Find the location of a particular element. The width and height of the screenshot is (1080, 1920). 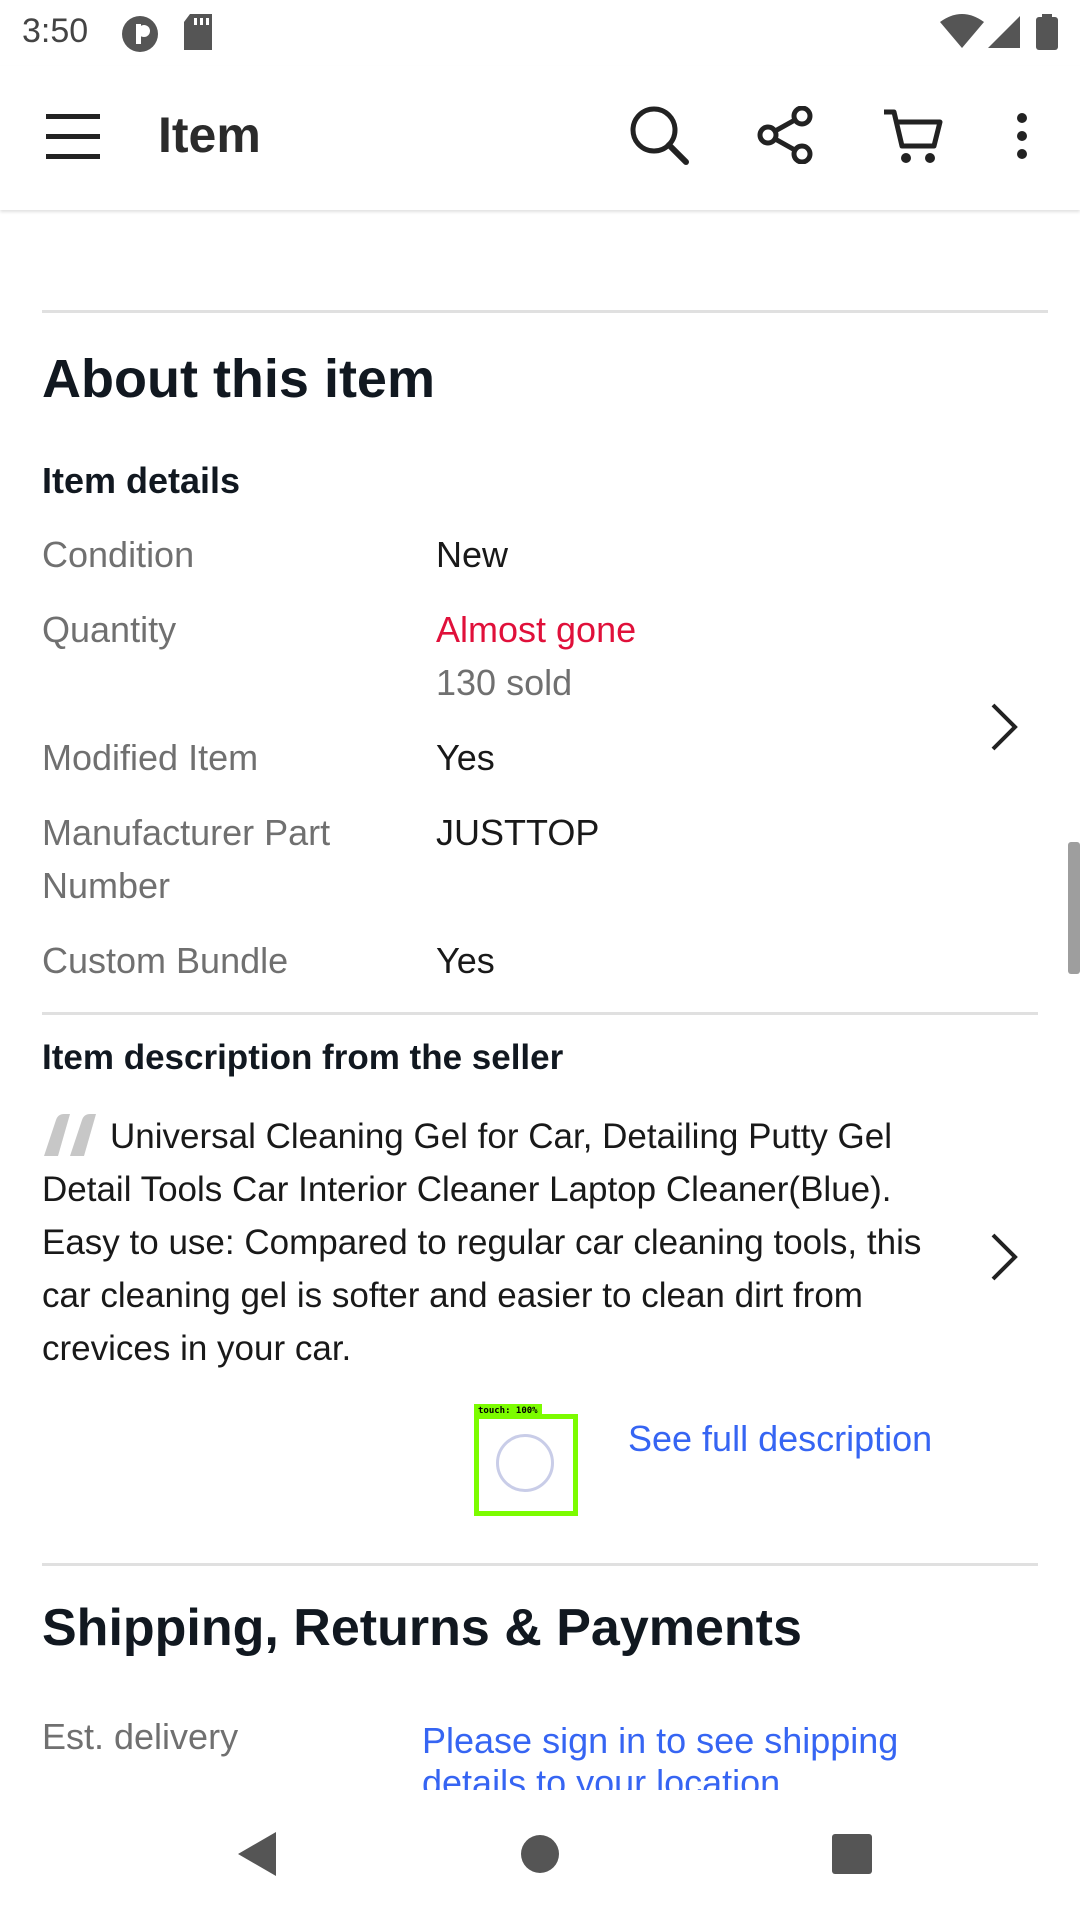

cart-icon is located at coordinates (913, 136).